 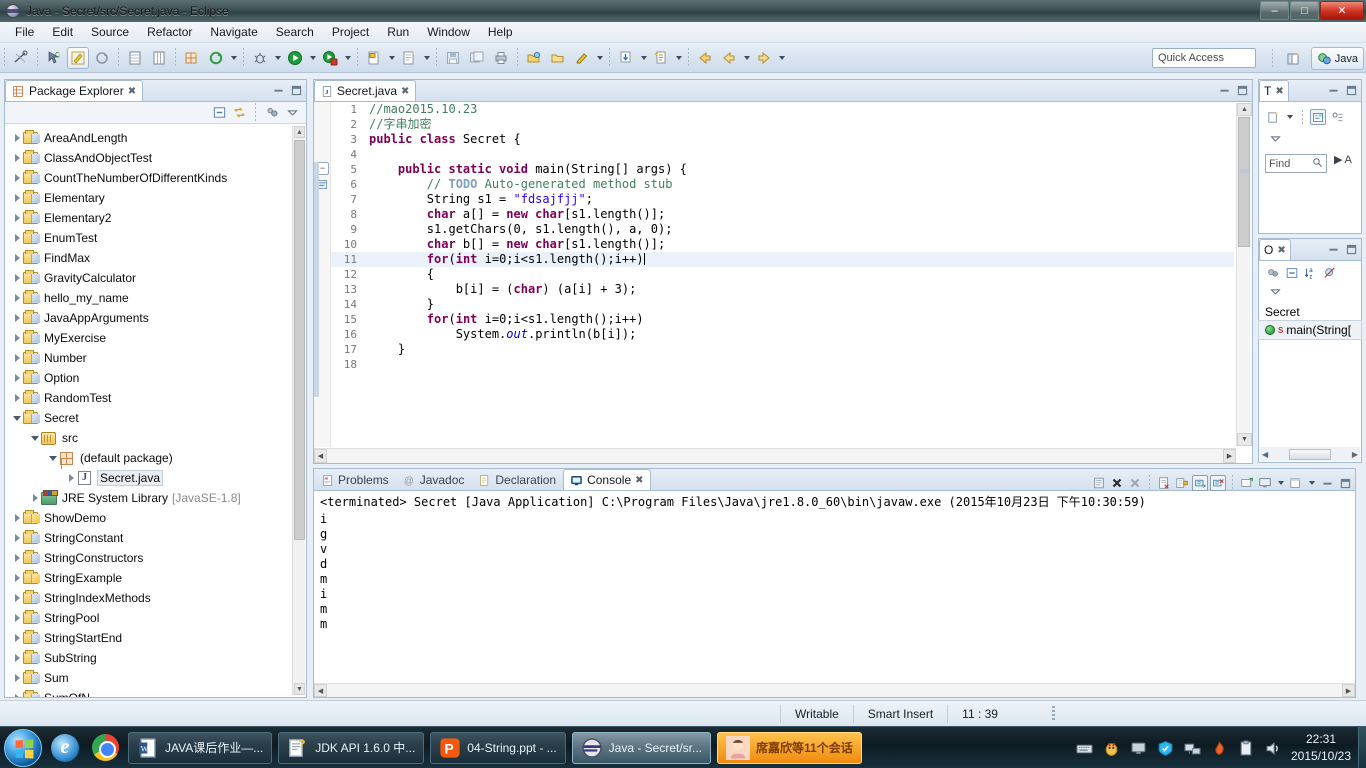 What do you see at coordinates (21, 58) in the screenshot?
I see `toggle-breadcrumb-icon` at bounding box center [21, 58].